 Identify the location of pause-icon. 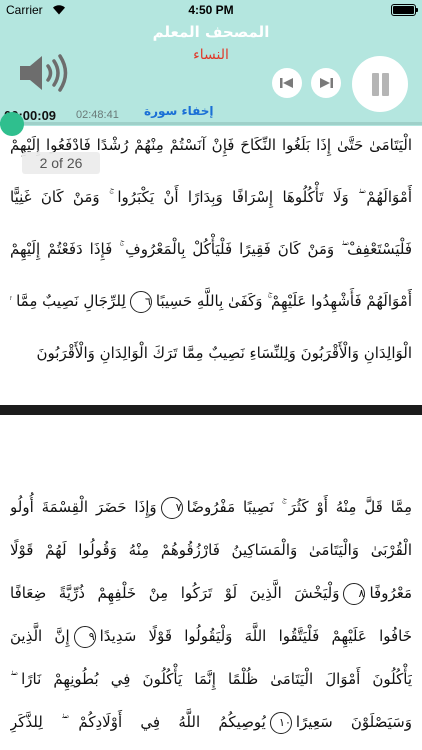
(375, 84).